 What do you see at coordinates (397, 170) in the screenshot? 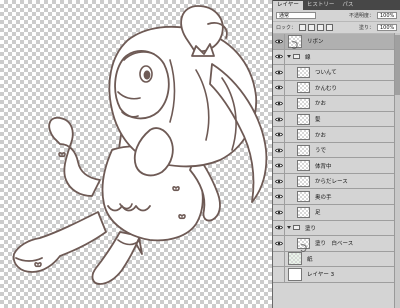
I see `layer-list-scrollbar` at bounding box center [397, 170].